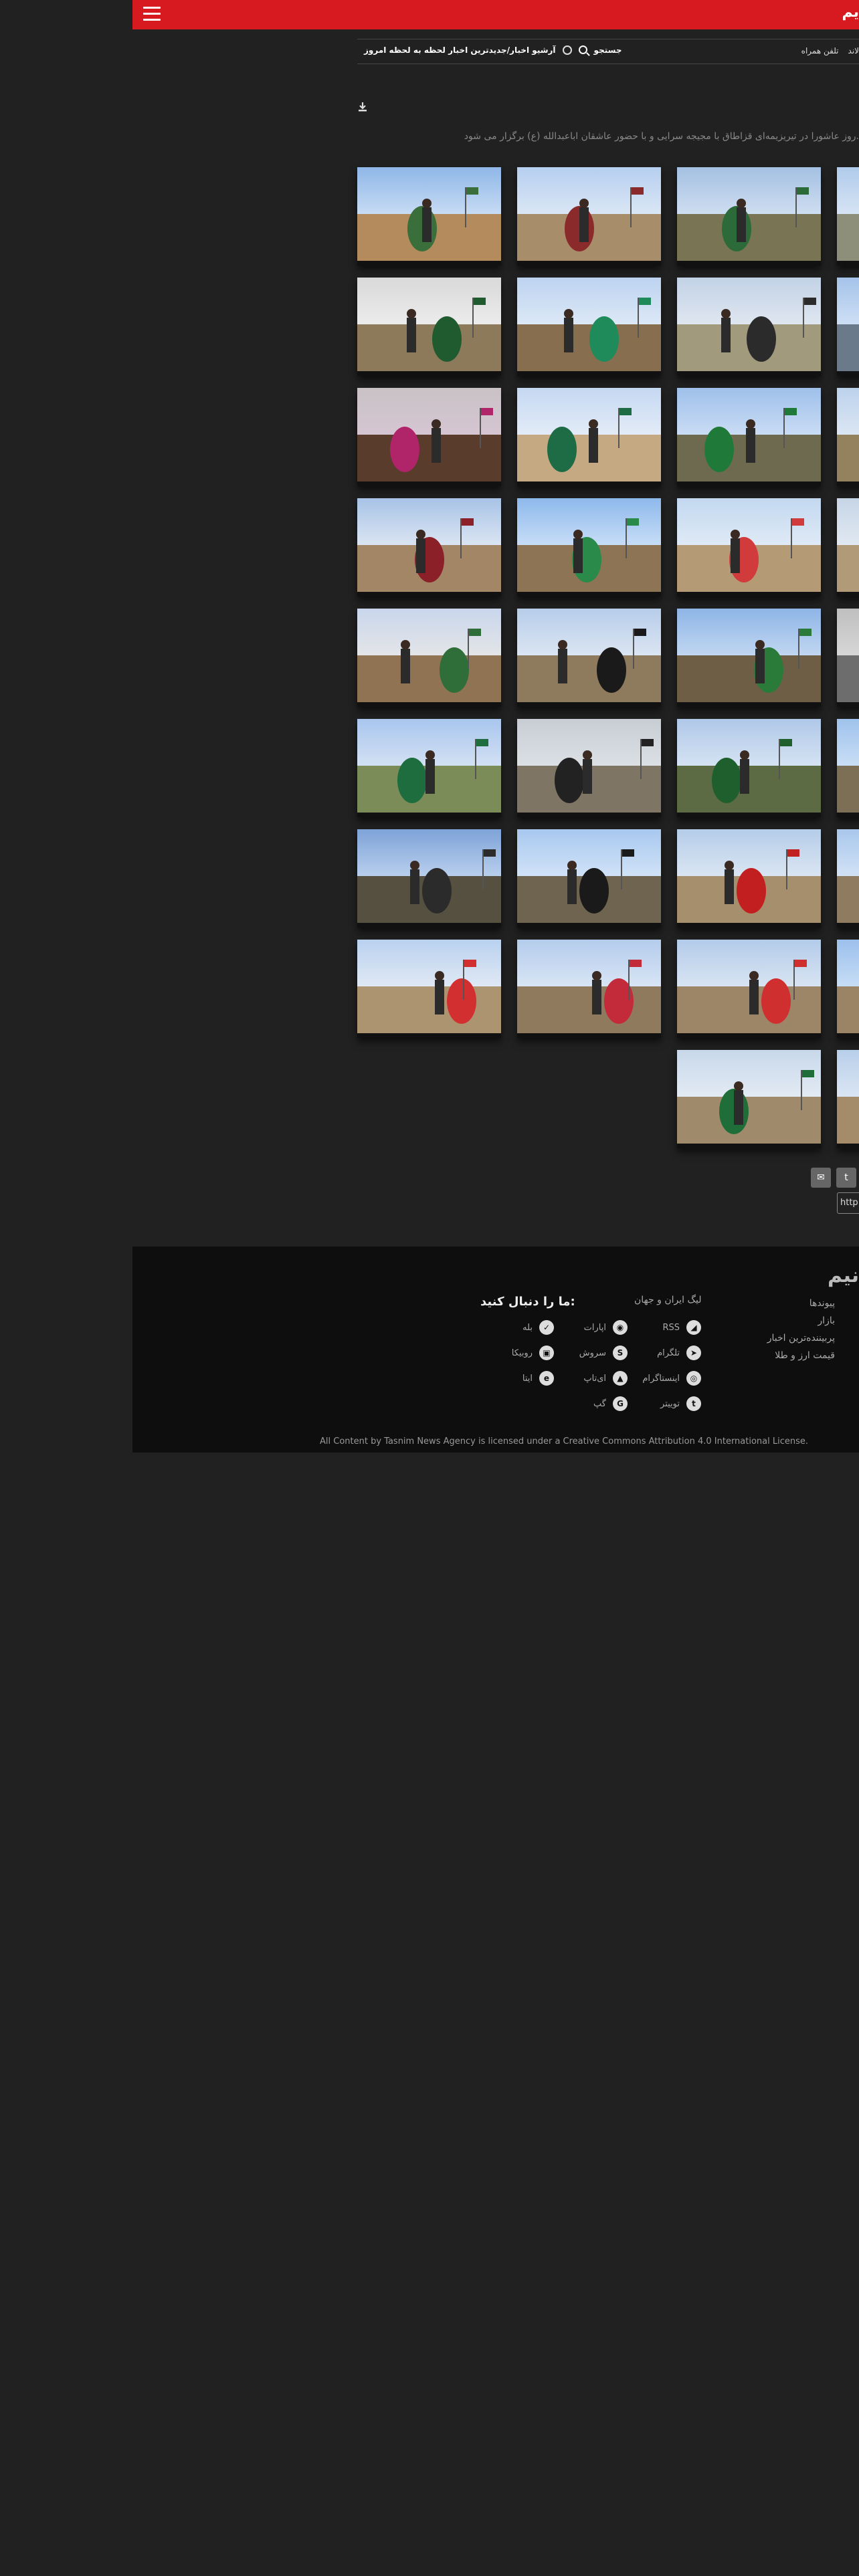 Image resolution: width=859 pixels, height=2576 pixels. I want to click on footer-link: بازار, so click(801, 1320).